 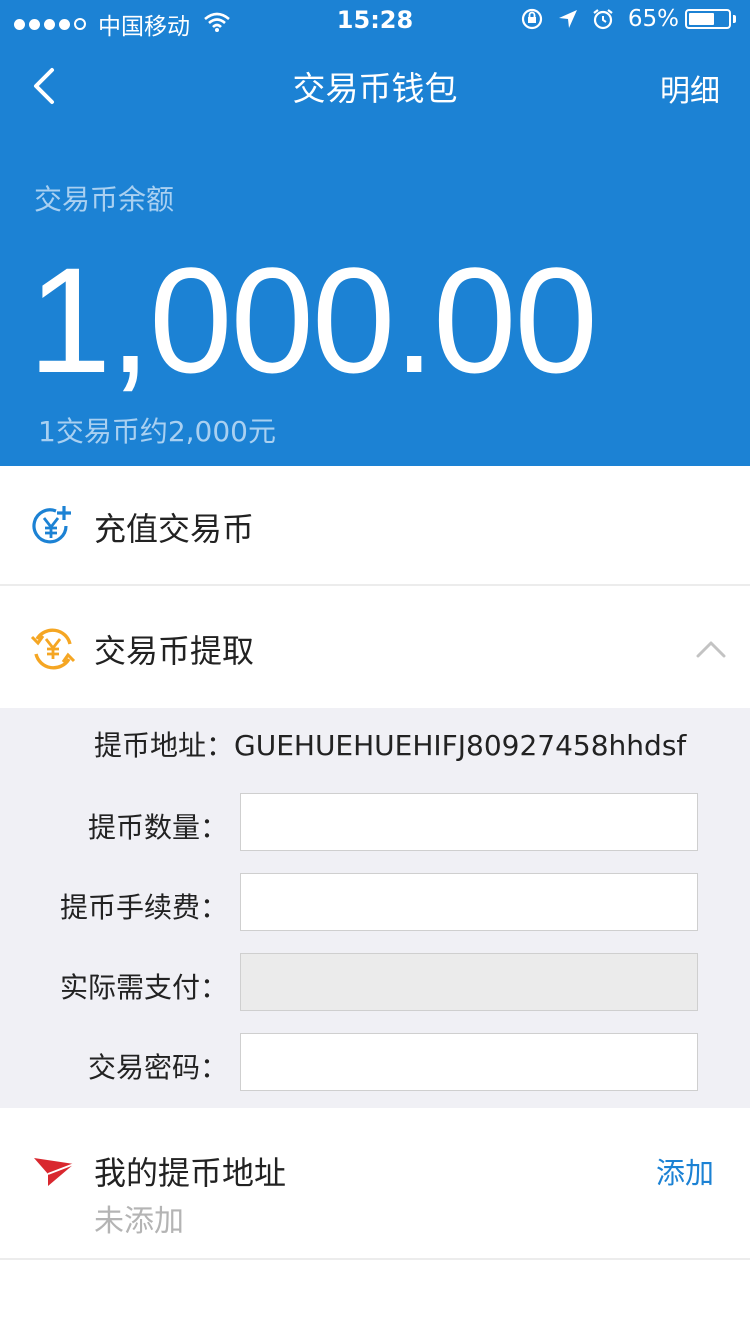 I want to click on chevron-up-icon, so click(x=711, y=649).